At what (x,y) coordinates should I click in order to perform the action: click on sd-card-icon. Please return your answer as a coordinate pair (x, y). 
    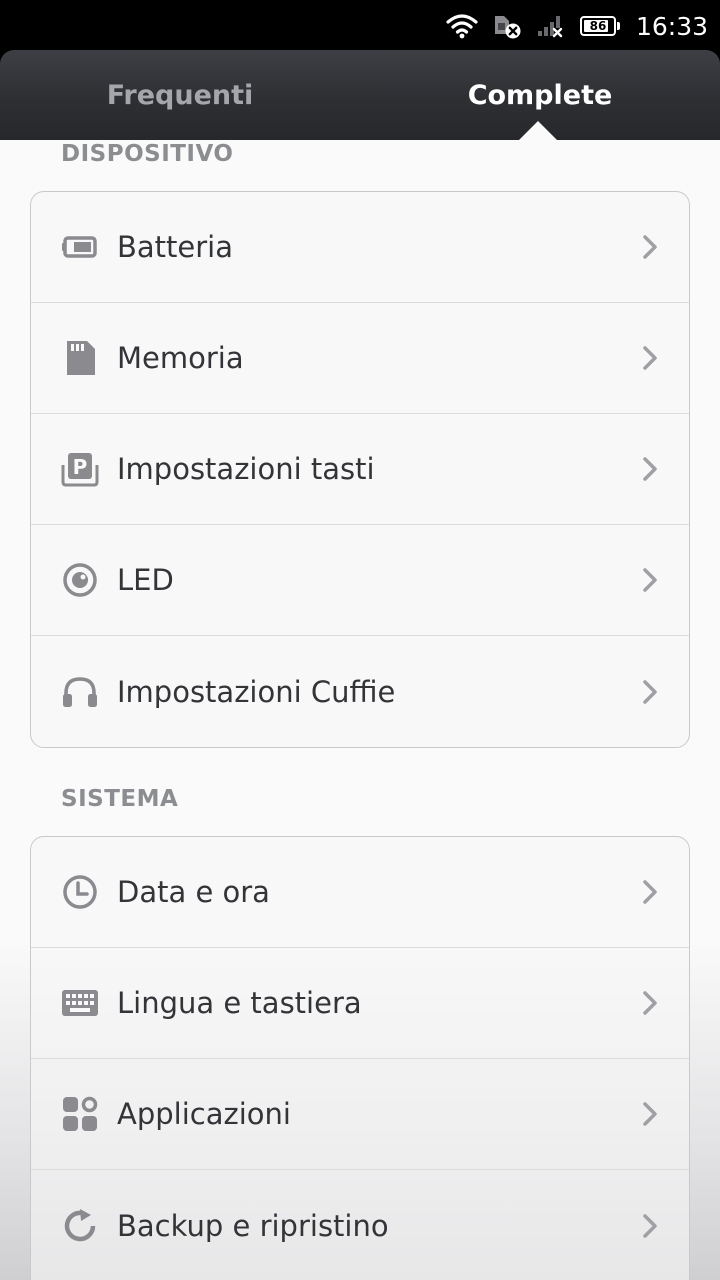
    Looking at the image, I should click on (80, 358).